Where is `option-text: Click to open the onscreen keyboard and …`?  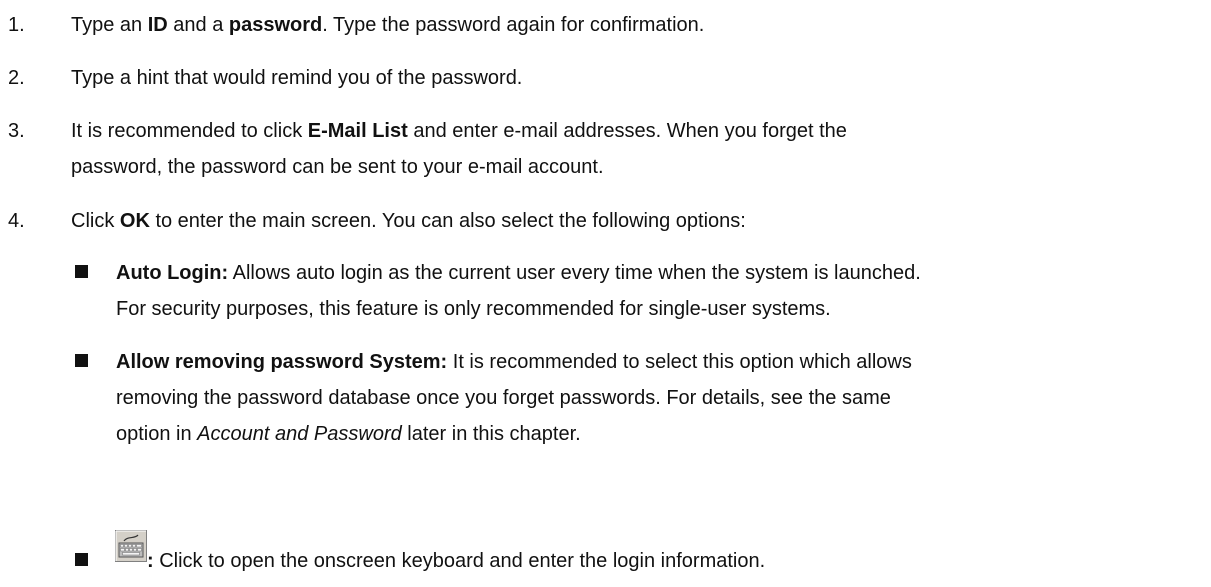 option-text: Click to open the onscreen keyboard and … is located at coordinates (459, 561).